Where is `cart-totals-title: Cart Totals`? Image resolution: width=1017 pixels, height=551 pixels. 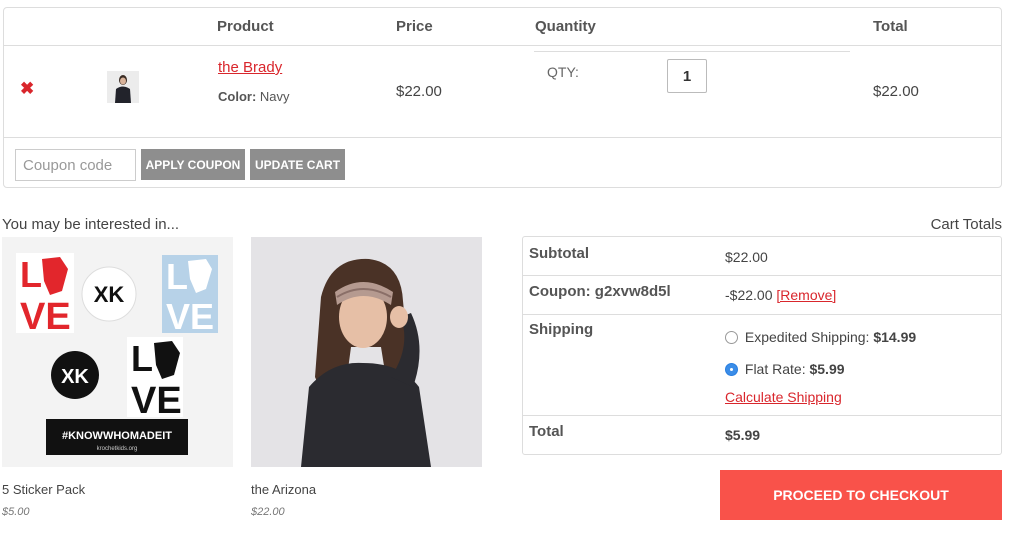
cart-totals-title: Cart Totals is located at coordinates (966, 224).